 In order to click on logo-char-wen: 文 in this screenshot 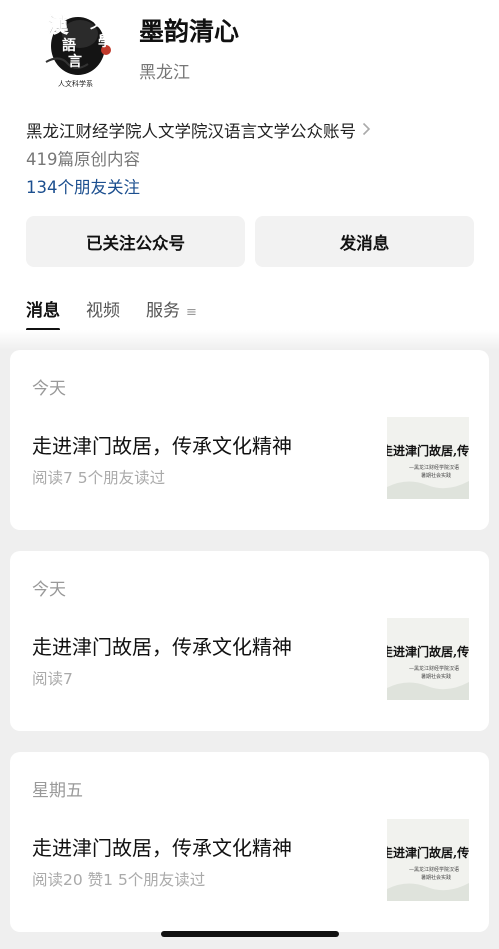, I will do `click(97, 23)`.